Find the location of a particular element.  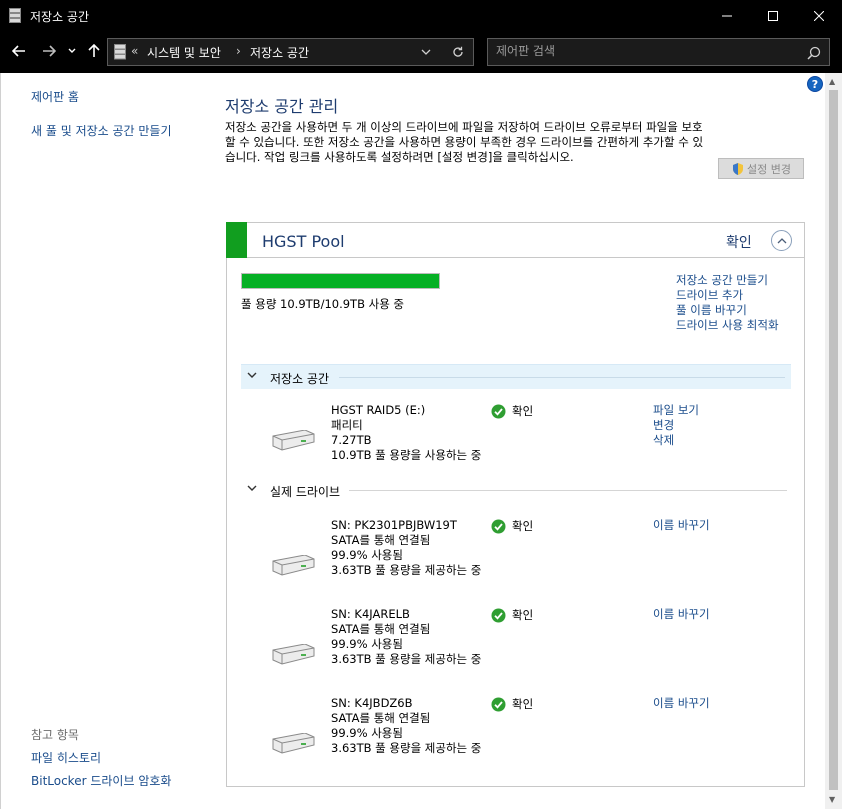

physical-drives-section-header: 실제 드라이브 is located at coordinates (516, 490).